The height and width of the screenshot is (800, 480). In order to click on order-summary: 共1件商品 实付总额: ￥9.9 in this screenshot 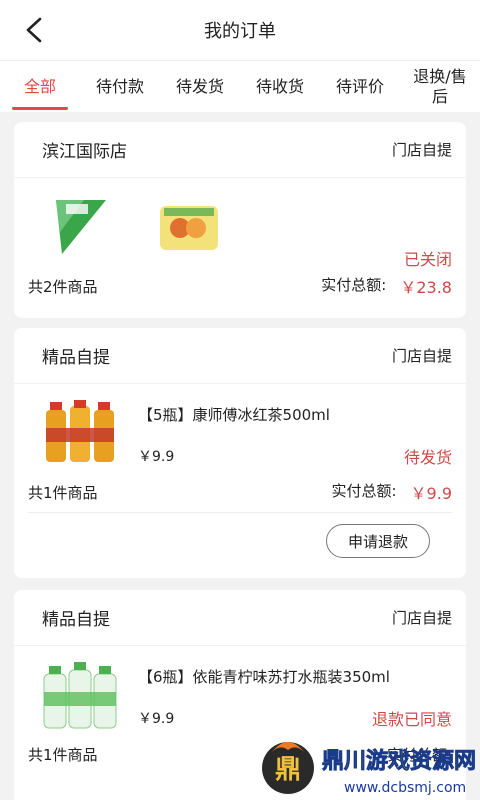, I will do `click(240, 492)`.